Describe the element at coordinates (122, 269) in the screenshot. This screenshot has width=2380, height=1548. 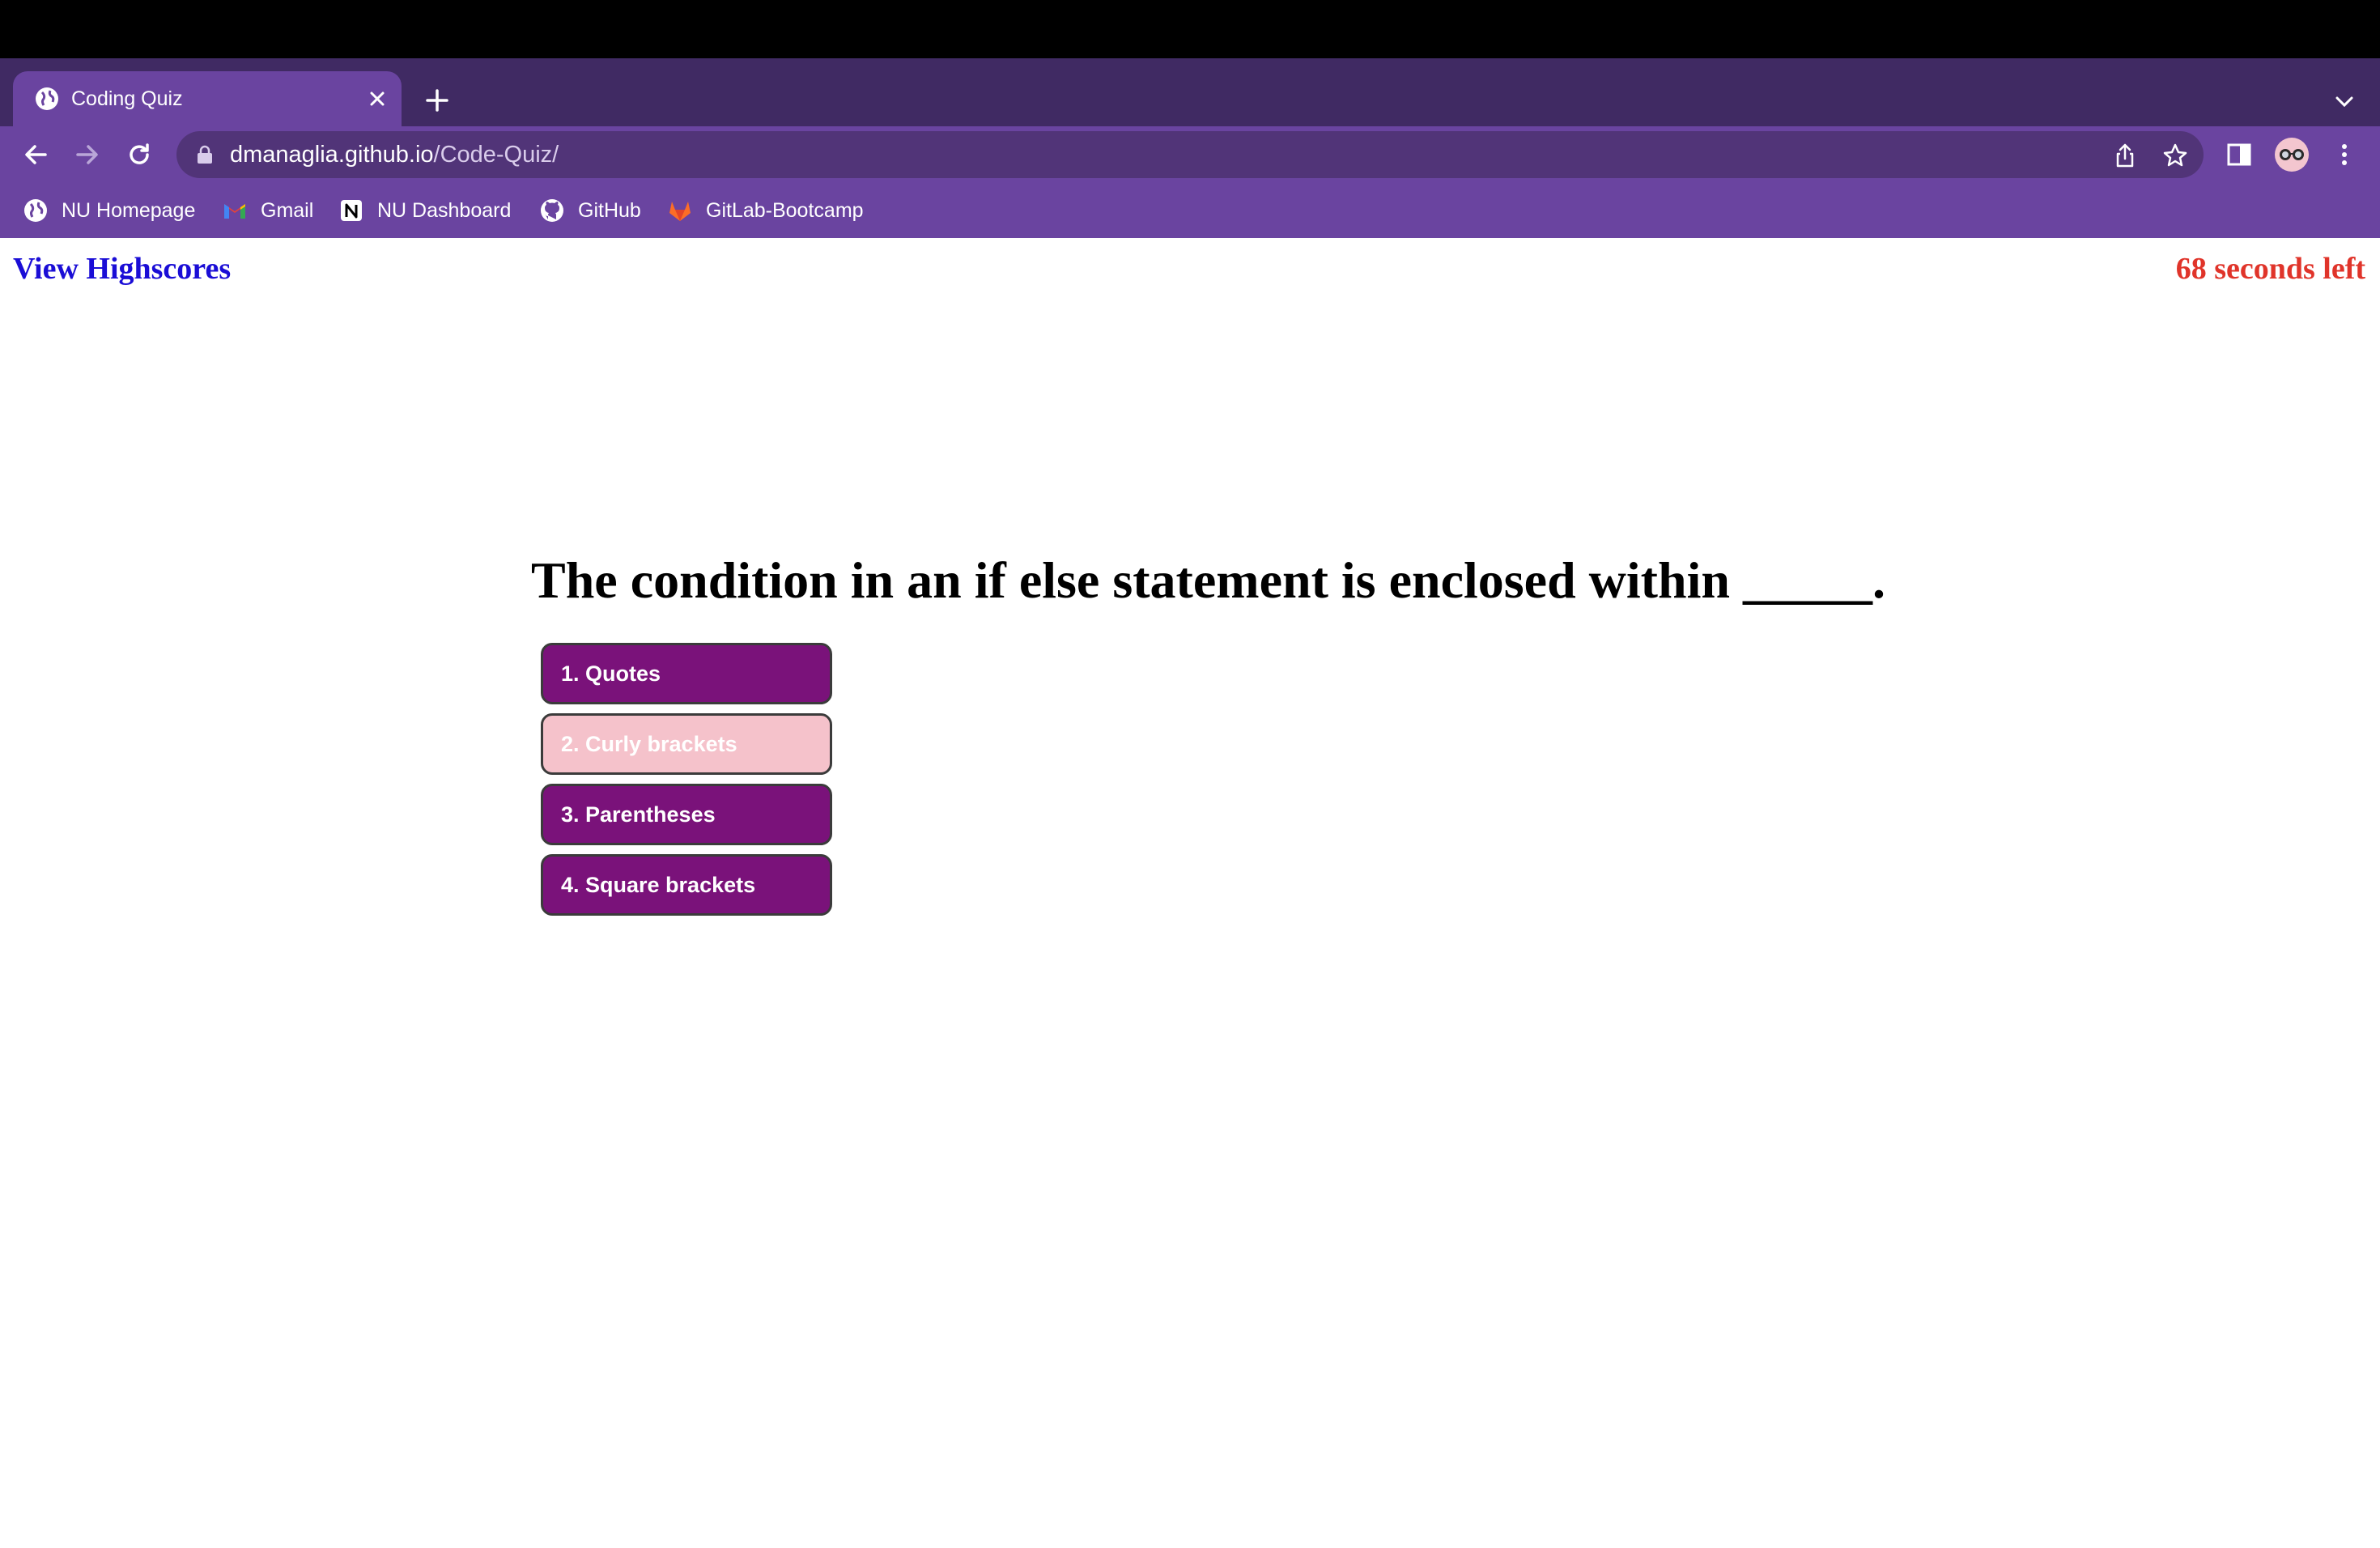
I see `view-highscores-link: View Highscores` at that location.